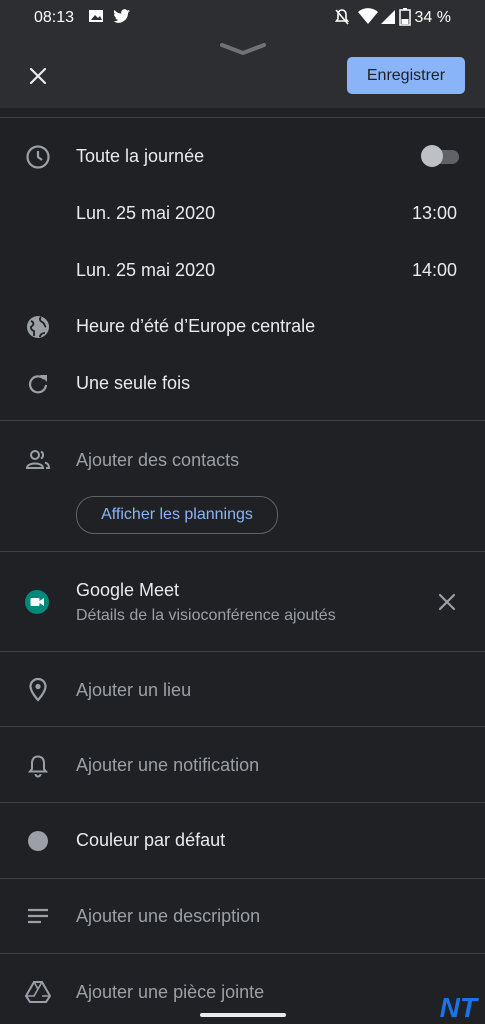  What do you see at coordinates (145, 213) in the screenshot?
I see `start-date: Lun. 25 mai 2020` at bounding box center [145, 213].